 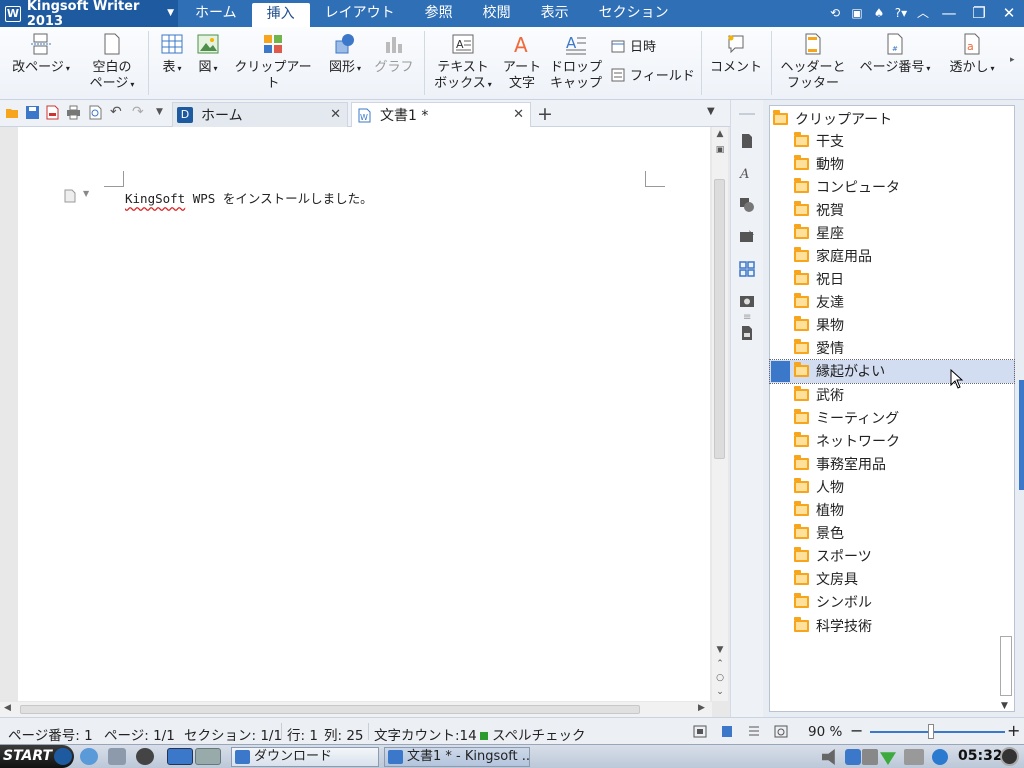 What do you see at coordinates (727, 731) in the screenshot?
I see `page-view-icon` at bounding box center [727, 731].